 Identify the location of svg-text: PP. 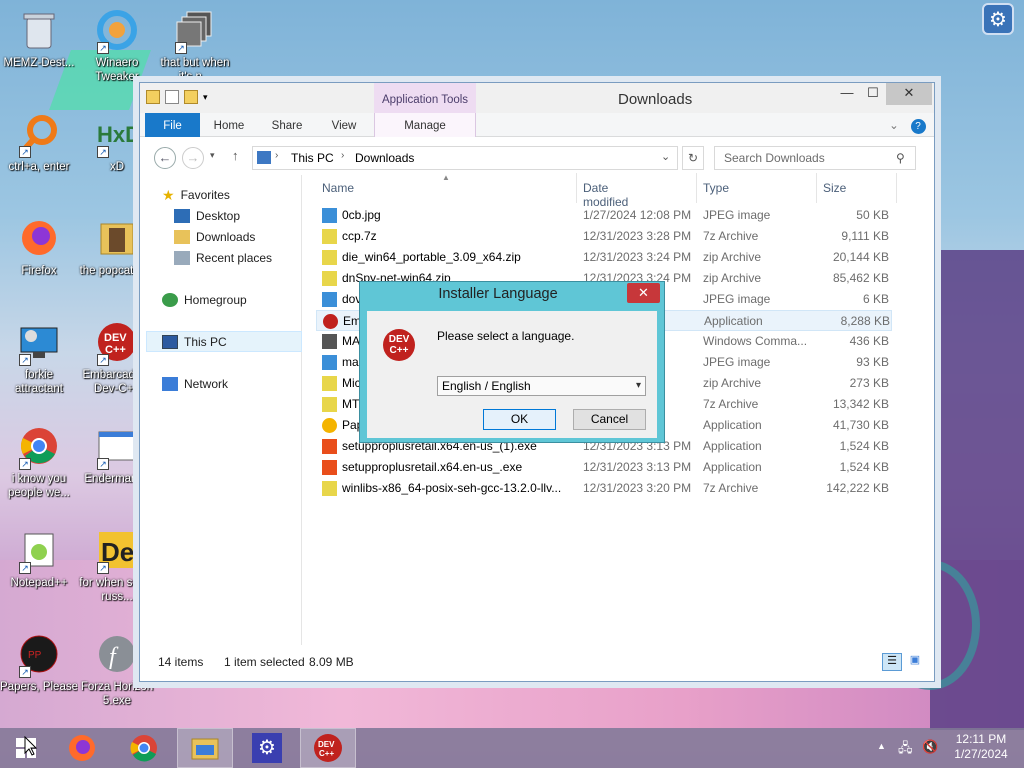
(35, 655).